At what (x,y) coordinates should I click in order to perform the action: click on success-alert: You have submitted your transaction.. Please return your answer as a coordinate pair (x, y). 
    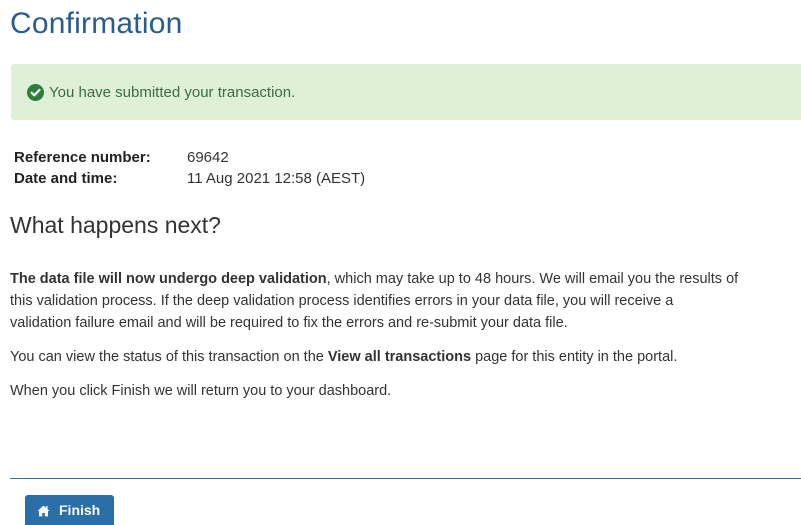
    Looking at the image, I should click on (406, 92).